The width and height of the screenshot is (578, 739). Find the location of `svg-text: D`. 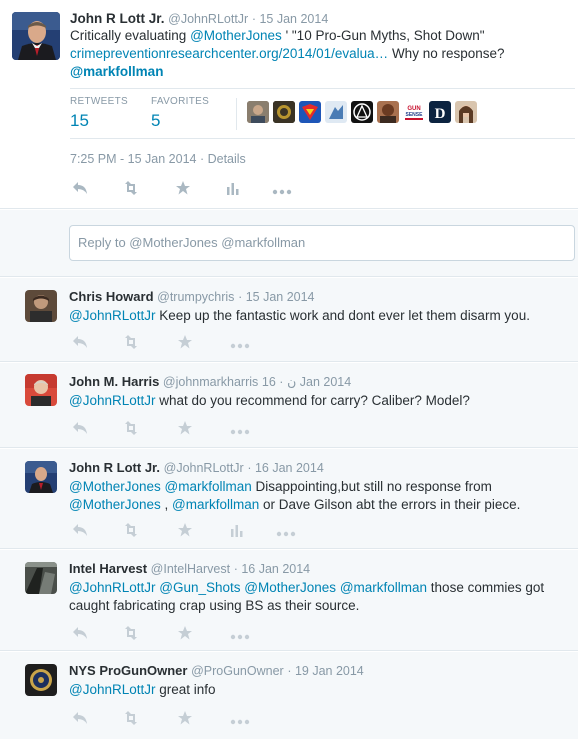

svg-text: D is located at coordinates (440, 114).